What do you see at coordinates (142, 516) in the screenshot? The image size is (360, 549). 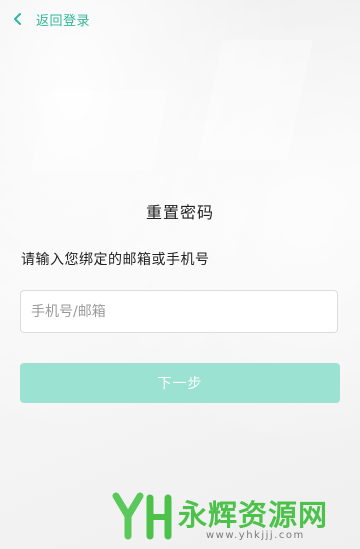 I see `yh-logo-icon` at bounding box center [142, 516].